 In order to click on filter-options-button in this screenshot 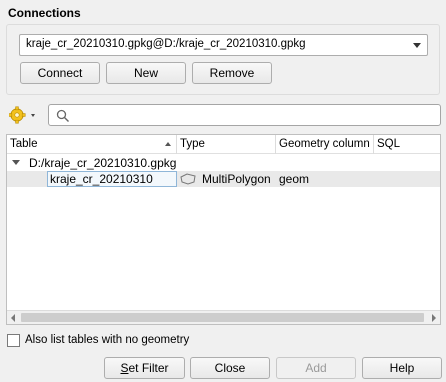, I will do `click(22, 115)`.